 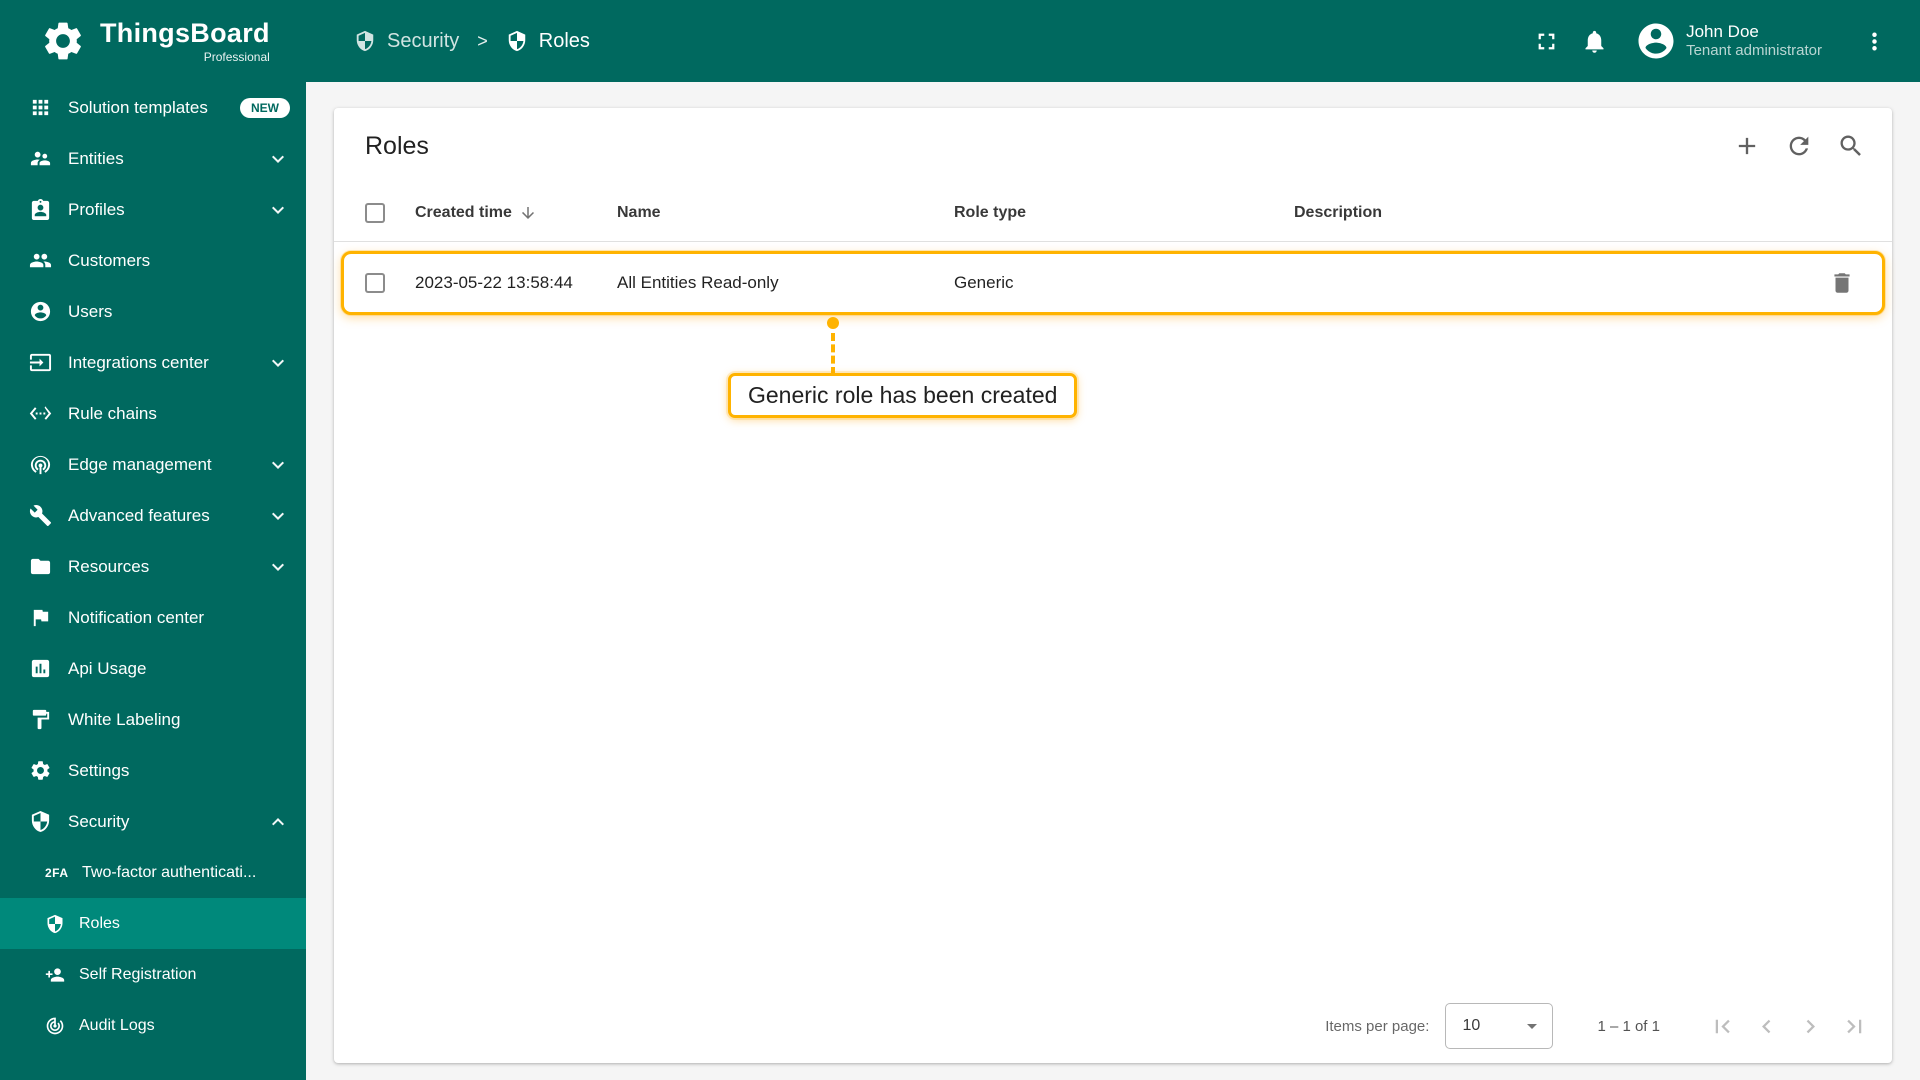 What do you see at coordinates (153, 362) in the screenshot?
I see `sidebar-item-integrations-center: Integrations center` at bounding box center [153, 362].